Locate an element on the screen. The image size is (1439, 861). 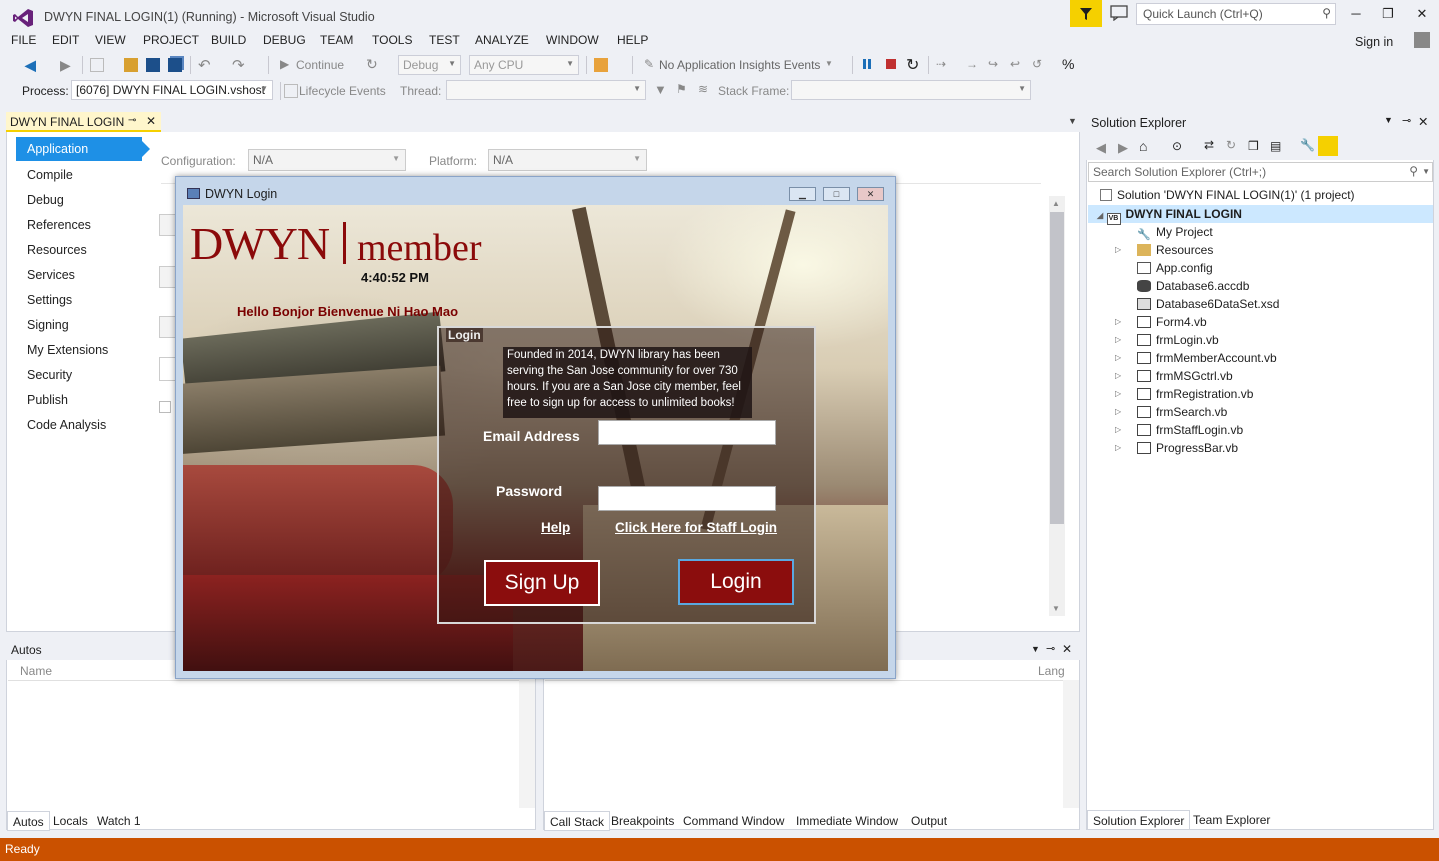
solution-search-input: Search Solution Explorer (Ctrl+;) ⚲ ▼ is located at coordinates (1260, 172).